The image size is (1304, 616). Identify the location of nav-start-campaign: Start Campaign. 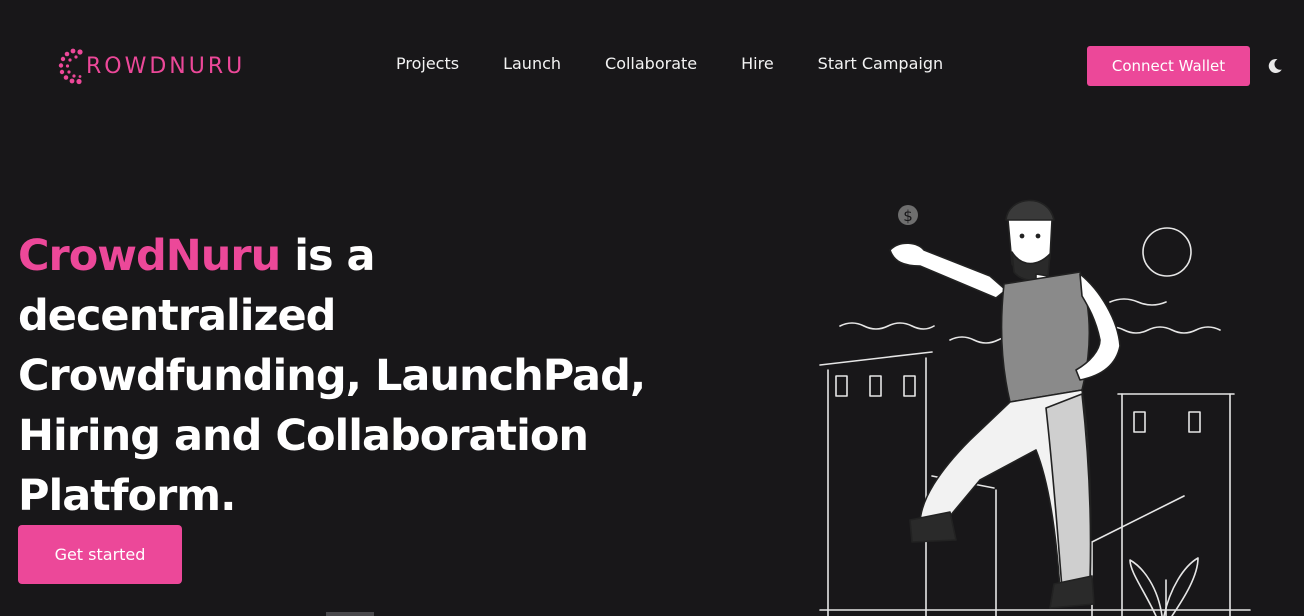
(880, 63).